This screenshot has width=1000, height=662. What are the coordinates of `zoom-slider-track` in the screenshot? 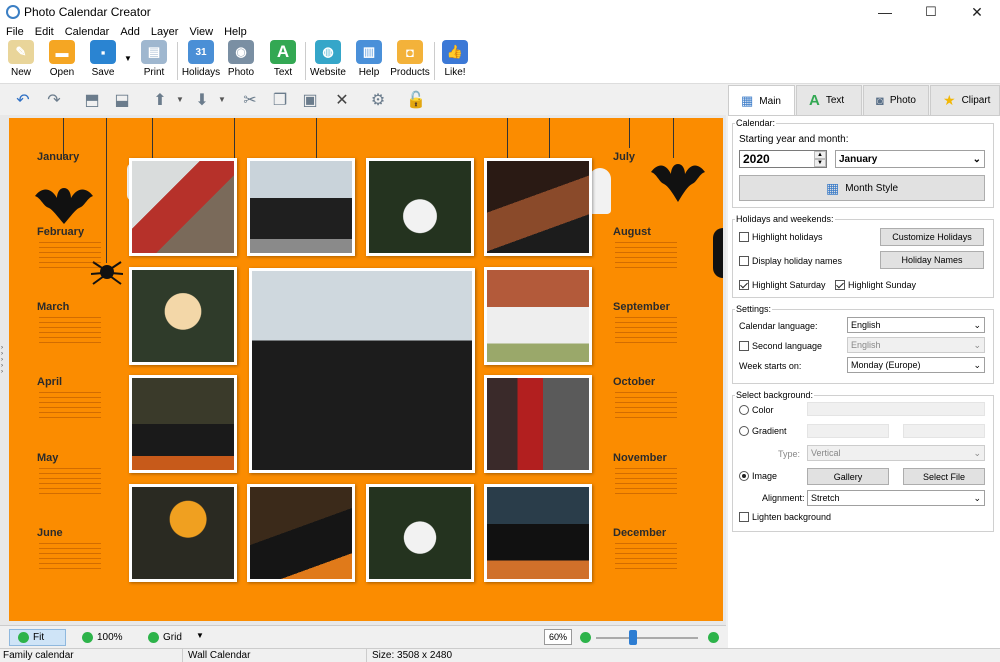 It's located at (647, 638).